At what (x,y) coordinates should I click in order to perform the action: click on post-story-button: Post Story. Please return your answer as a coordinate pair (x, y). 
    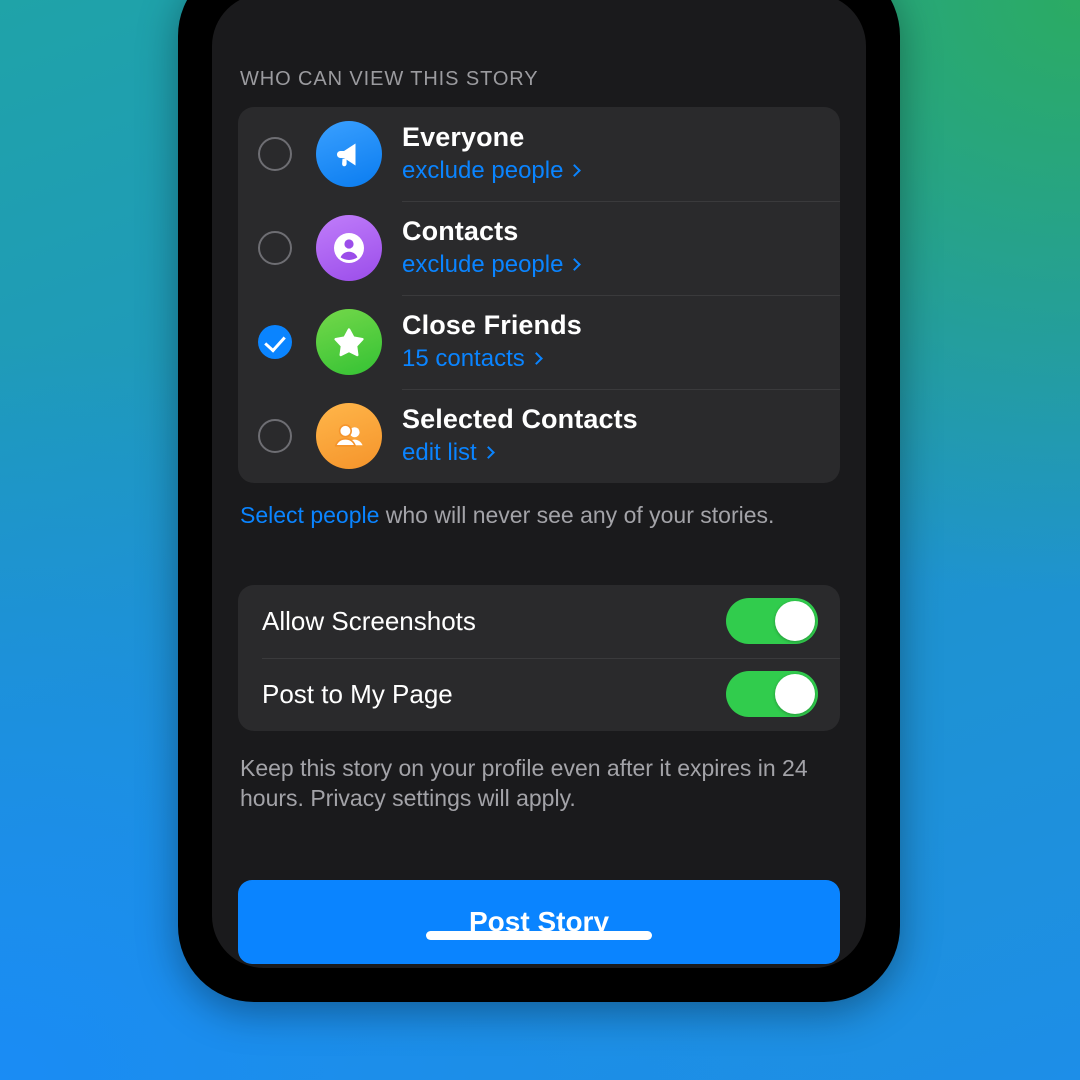
    Looking at the image, I should click on (539, 922).